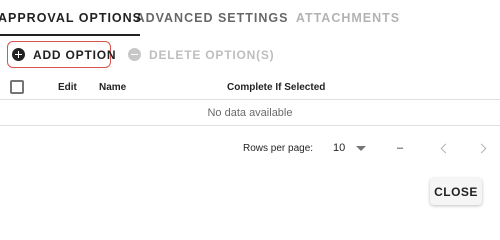  Describe the element at coordinates (351, 148) in the screenshot. I see `rows-per-page-select: 10` at that location.